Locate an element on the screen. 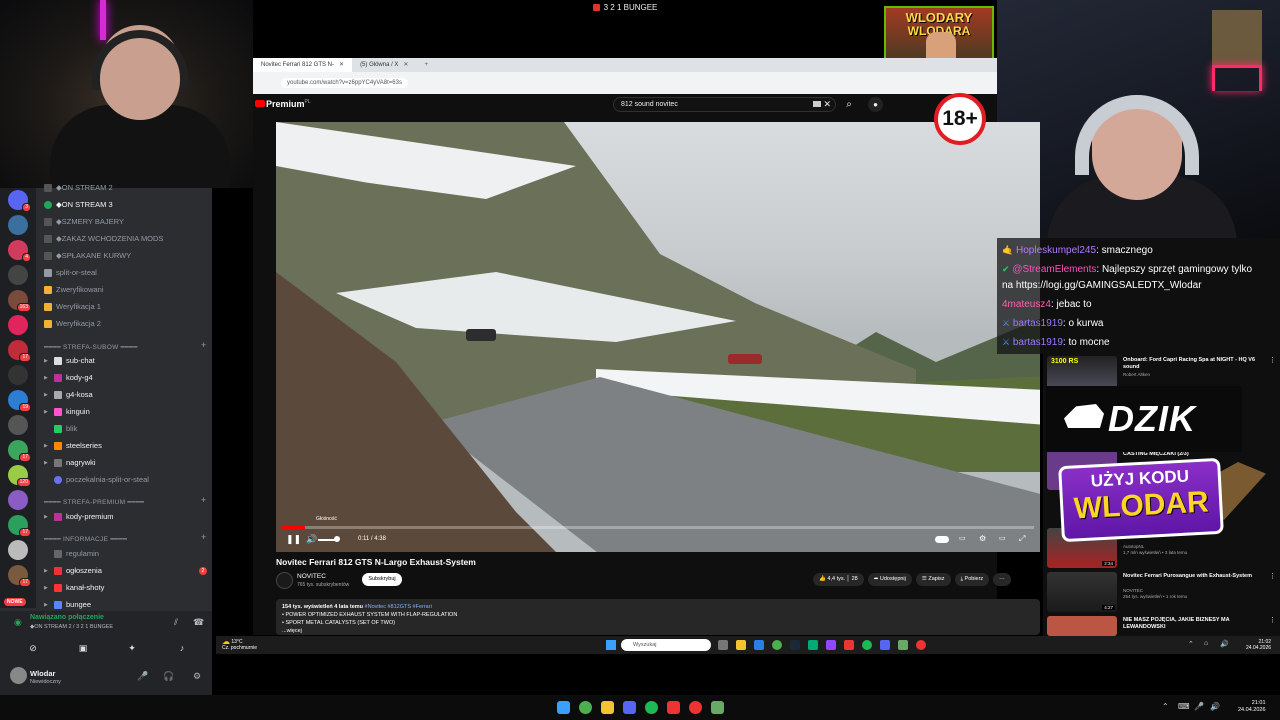 The width and height of the screenshot is (1280, 720). settings-icon: ⚙ is located at coordinates (982, 538).